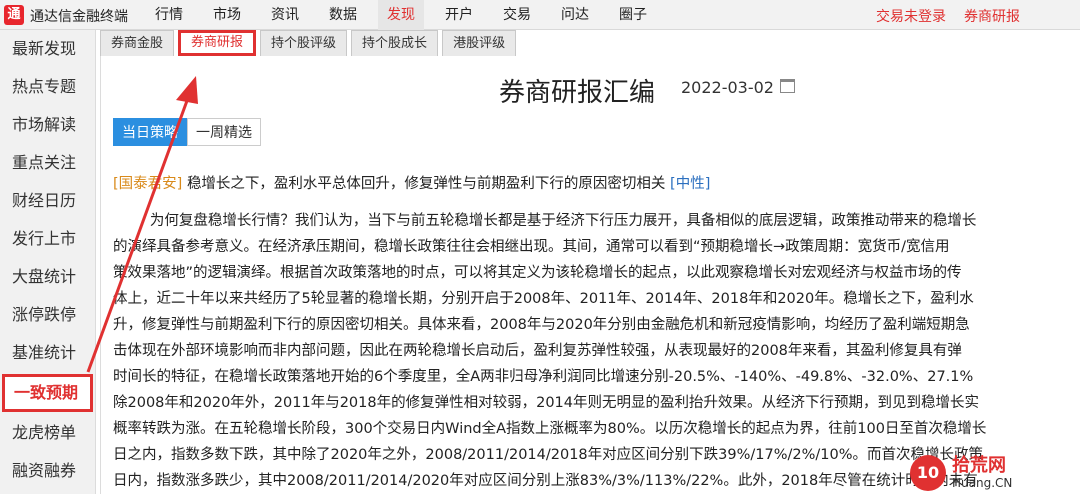 The width and height of the screenshot is (1080, 494). I want to click on sidebar-item-ipo: 发行上市, so click(47, 239).